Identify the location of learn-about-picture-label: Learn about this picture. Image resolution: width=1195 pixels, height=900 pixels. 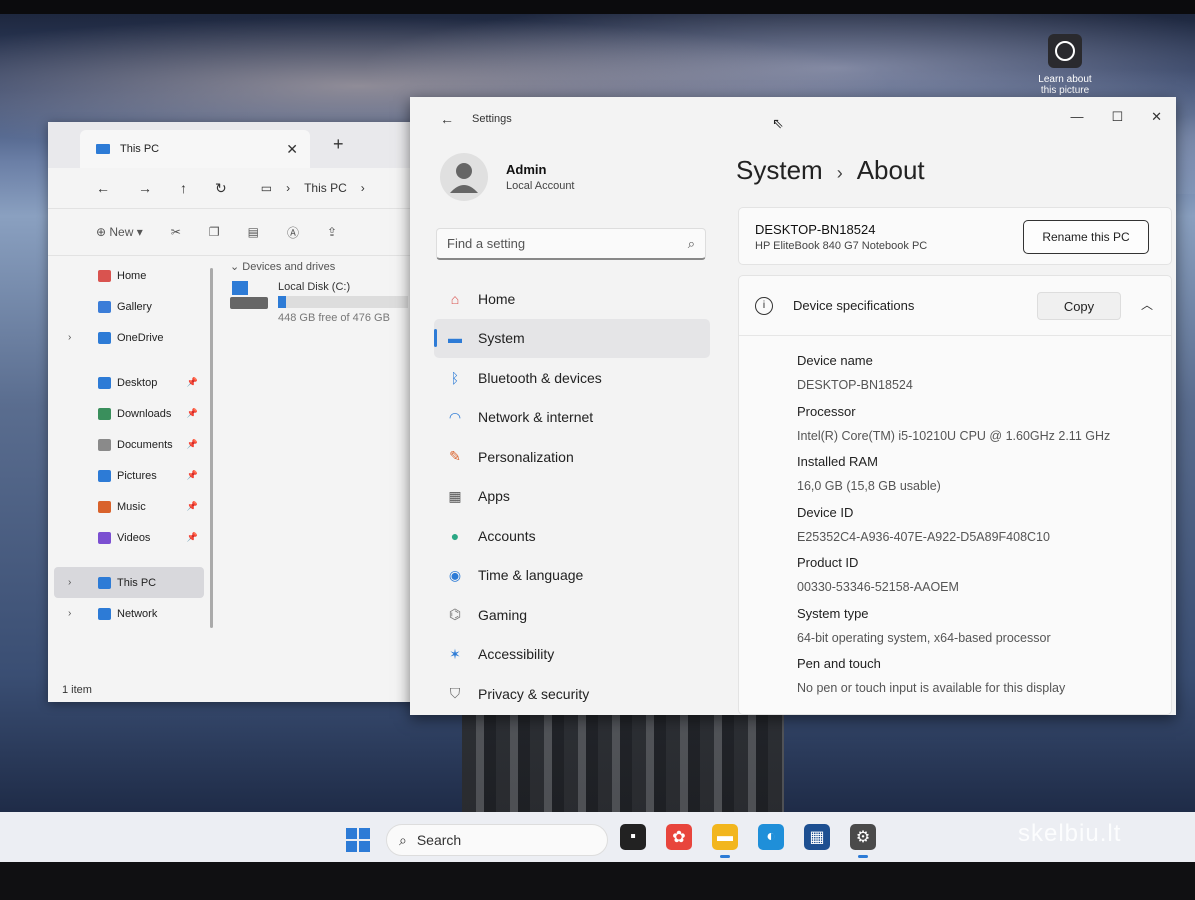
(1065, 85).